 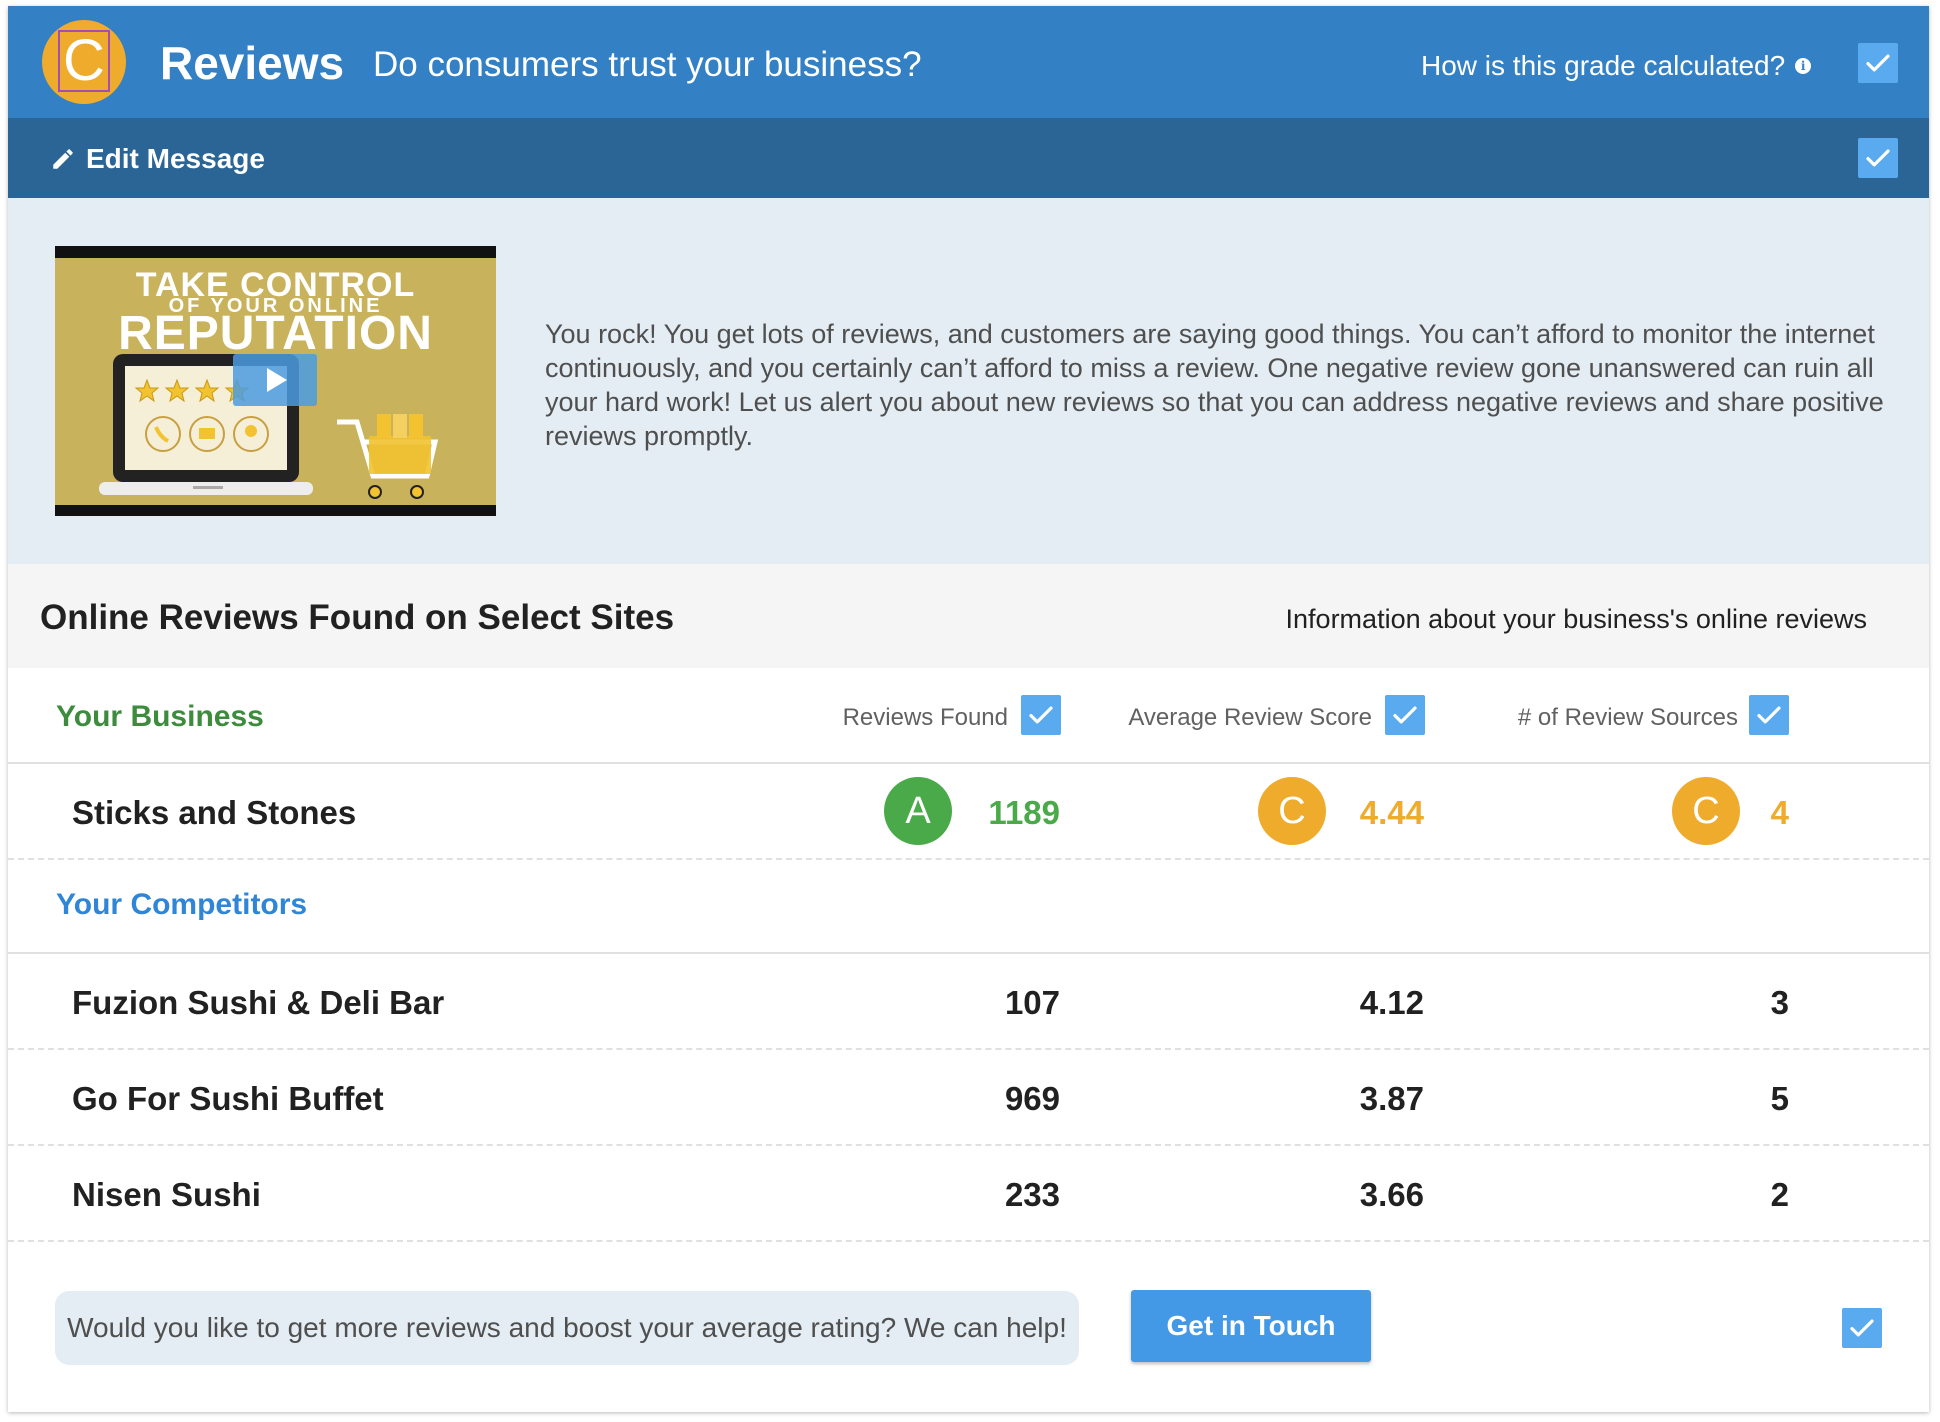 What do you see at coordinates (1779, 1002) in the screenshot?
I see `competitor-review-sources: 3` at bounding box center [1779, 1002].